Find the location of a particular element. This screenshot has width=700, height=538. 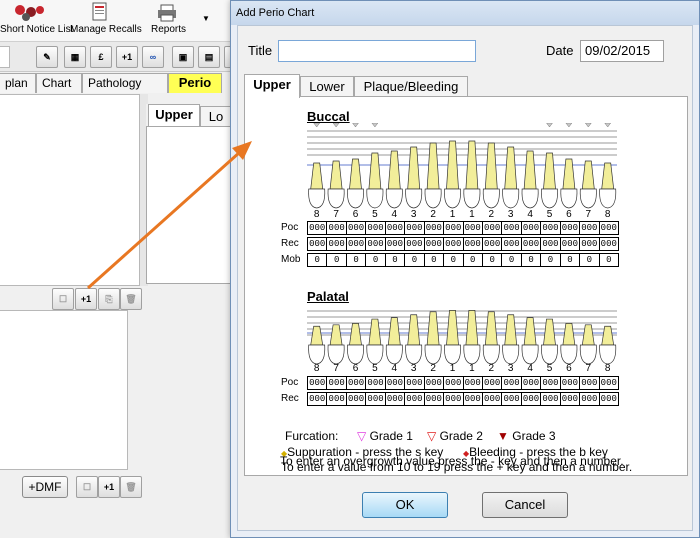

buccal-teeth-diagram is located at coordinates (462, 166).